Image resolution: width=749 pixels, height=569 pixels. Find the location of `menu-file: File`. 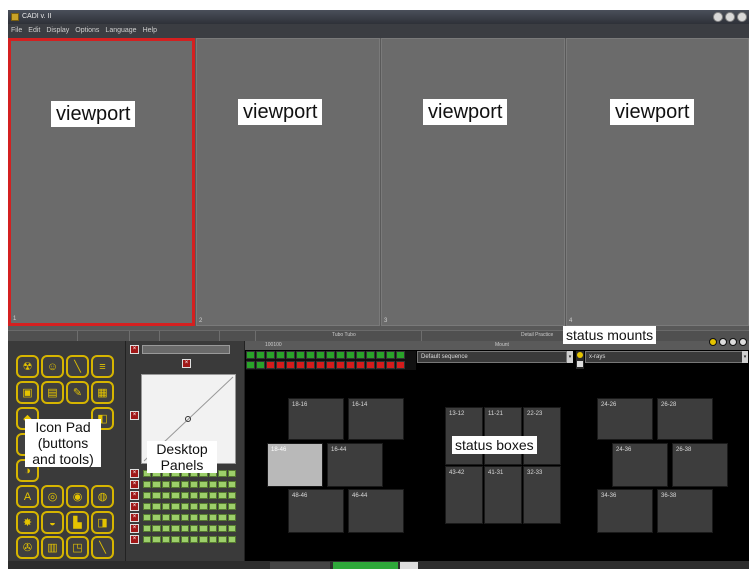

menu-file: File is located at coordinates (16, 31).